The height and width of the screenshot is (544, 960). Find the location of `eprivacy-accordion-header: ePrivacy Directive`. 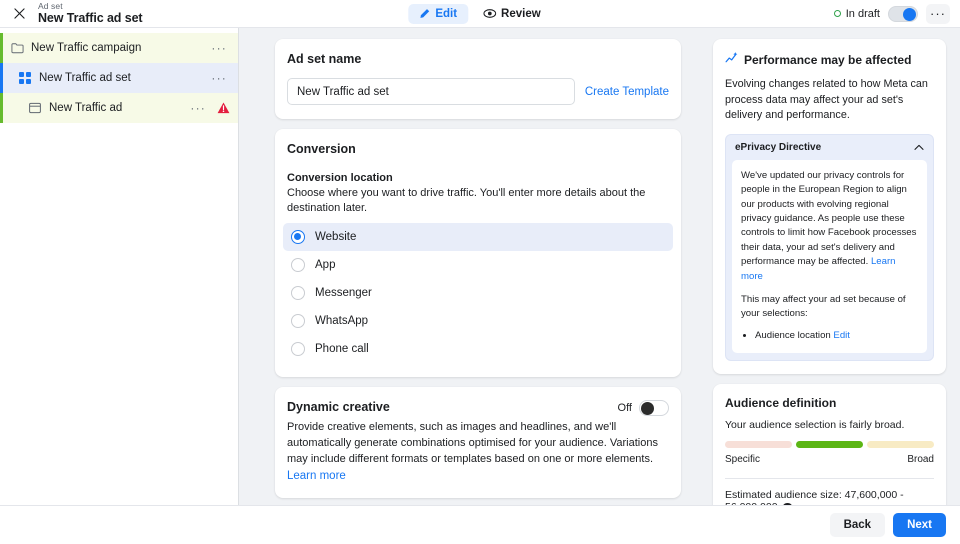

eprivacy-accordion-header: ePrivacy Directive is located at coordinates (829, 147).